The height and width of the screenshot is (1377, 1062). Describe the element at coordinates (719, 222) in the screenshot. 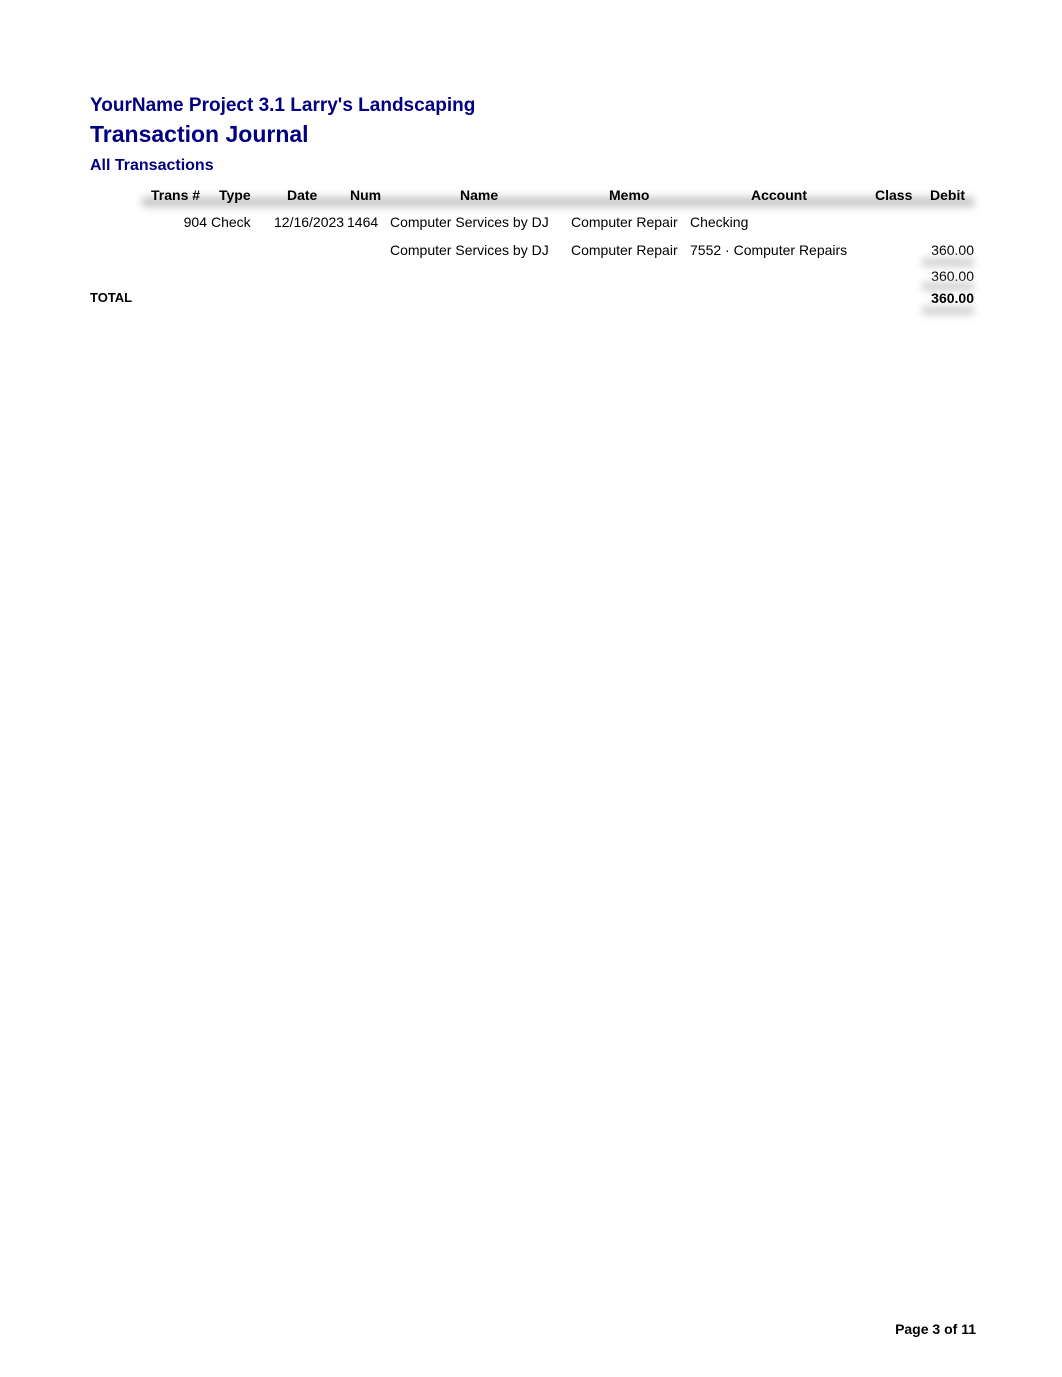

I see `cell-account: Checking` at that location.